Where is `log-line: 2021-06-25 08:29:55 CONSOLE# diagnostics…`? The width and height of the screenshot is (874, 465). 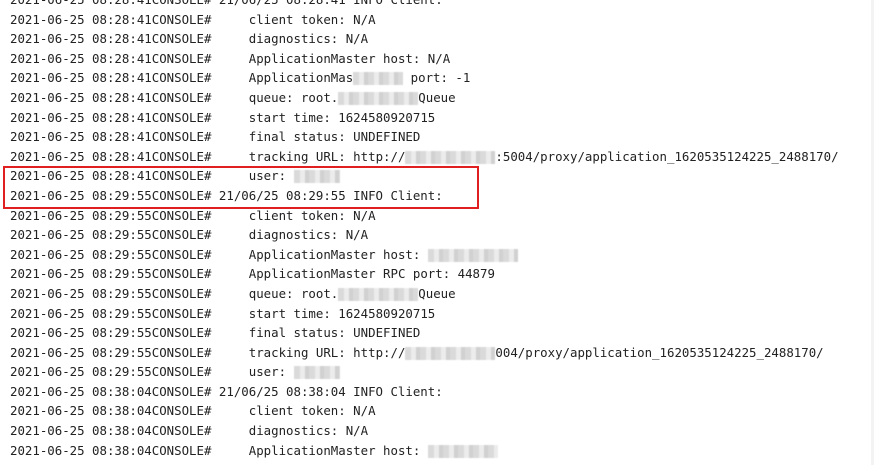
log-line: 2021-06-25 08:29:55 CONSOLE# diagnostics… is located at coordinates (424, 235).